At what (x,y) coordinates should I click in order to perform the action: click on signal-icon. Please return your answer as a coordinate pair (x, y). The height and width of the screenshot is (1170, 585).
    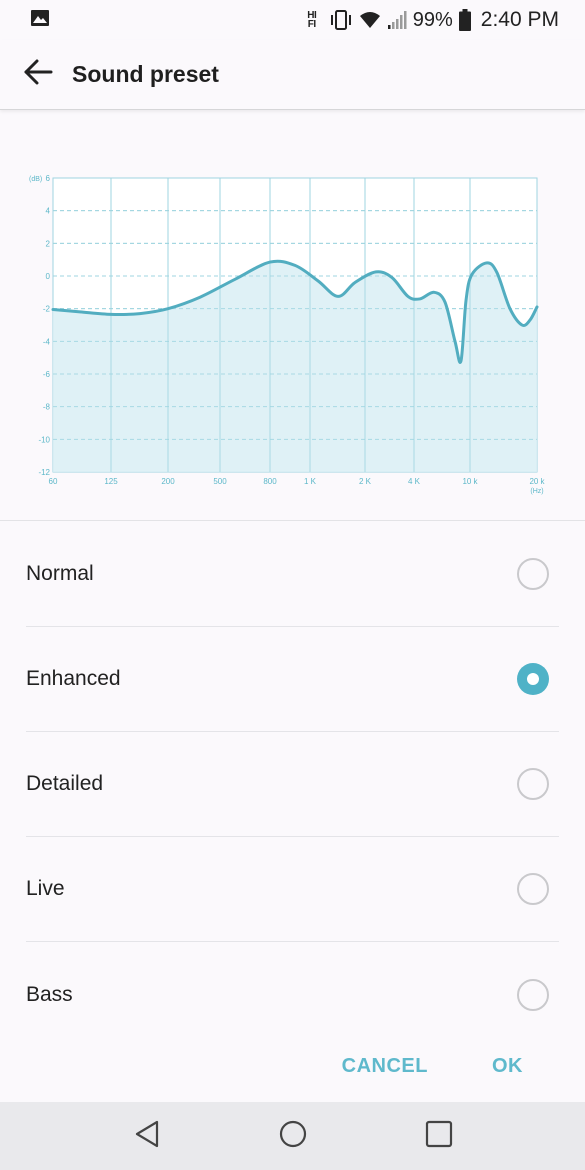
    Looking at the image, I should click on (397, 20).